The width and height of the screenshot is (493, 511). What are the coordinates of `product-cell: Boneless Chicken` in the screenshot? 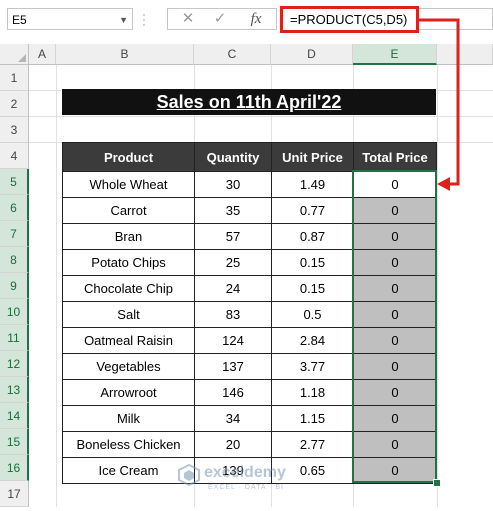 It's located at (128, 444).